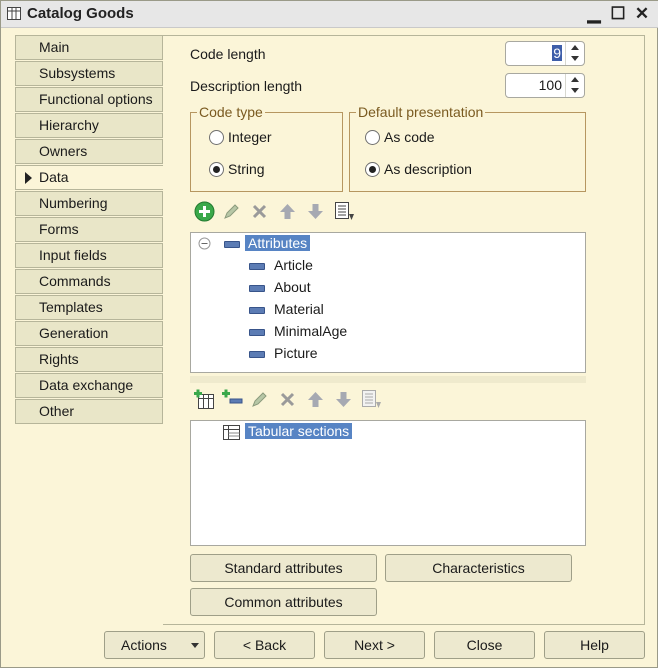 This screenshot has width=658, height=668. I want to click on sidebar-item-subsystems: Subsystems, so click(89, 73).